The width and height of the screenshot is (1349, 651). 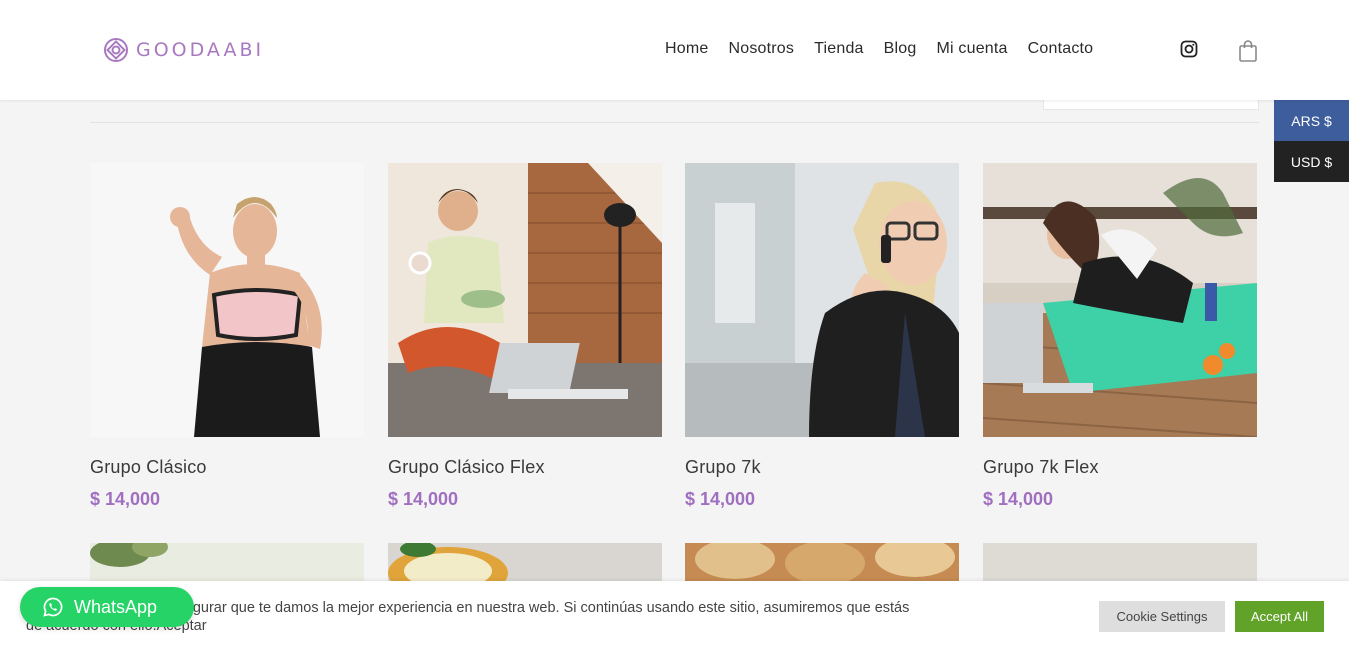 I want to click on nav-nosotros: Nosotros, so click(x=761, y=49).